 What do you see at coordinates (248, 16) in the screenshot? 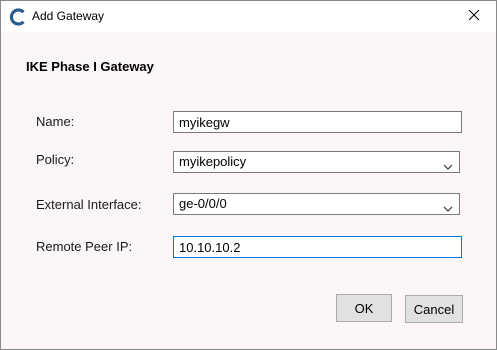
I see `title-bar: Add Gateway` at bounding box center [248, 16].